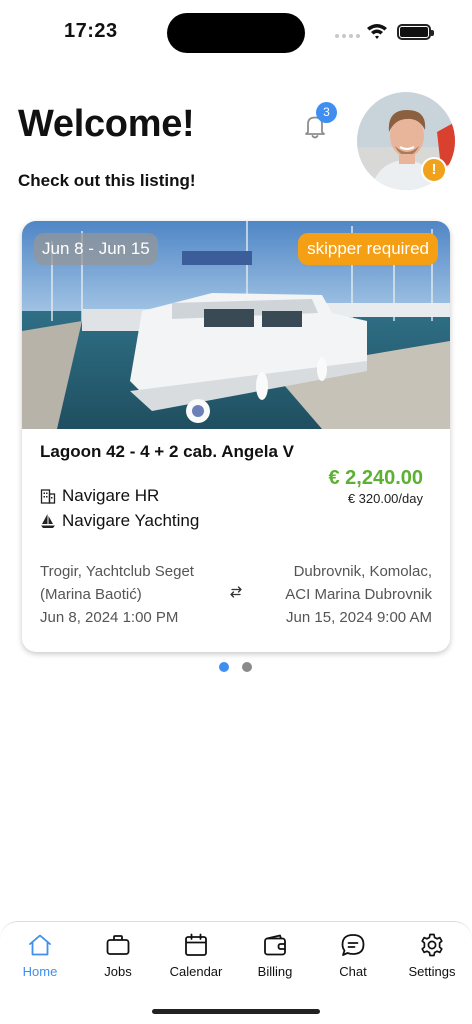 This screenshot has height=1024, width=472. Describe the element at coordinates (432, 971) in the screenshot. I see `tab-settings-label: Settings` at that location.